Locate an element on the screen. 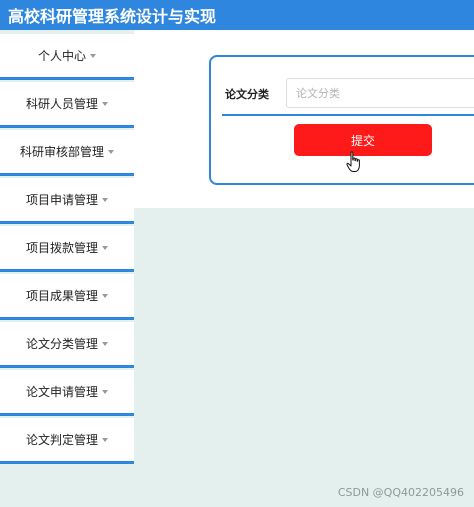  form-divider is located at coordinates (348, 115).